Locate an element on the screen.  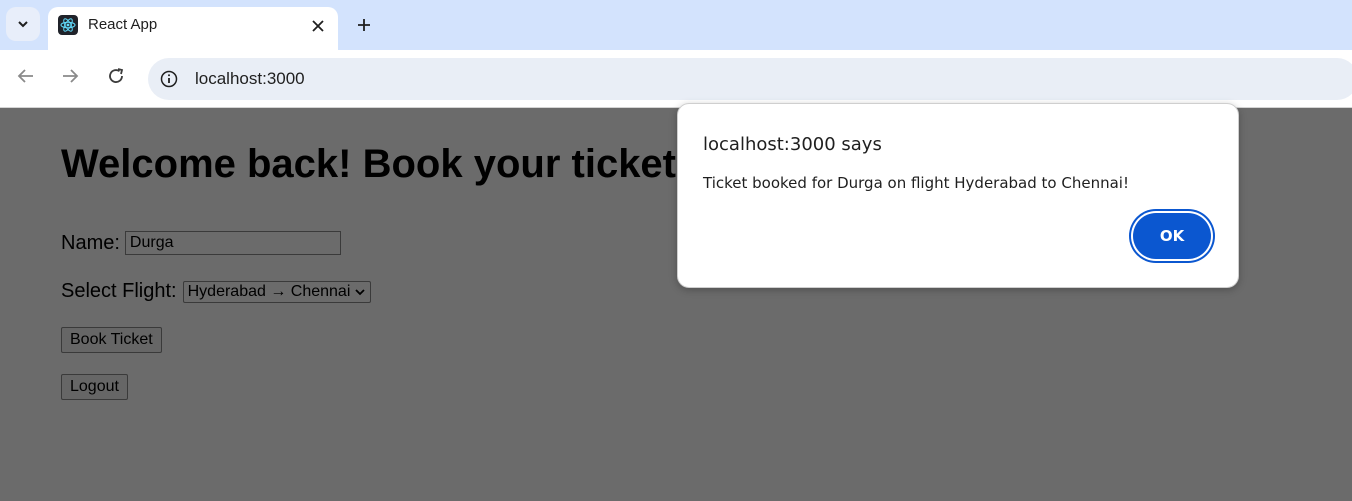
back-button is located at coordinates (26, 76).